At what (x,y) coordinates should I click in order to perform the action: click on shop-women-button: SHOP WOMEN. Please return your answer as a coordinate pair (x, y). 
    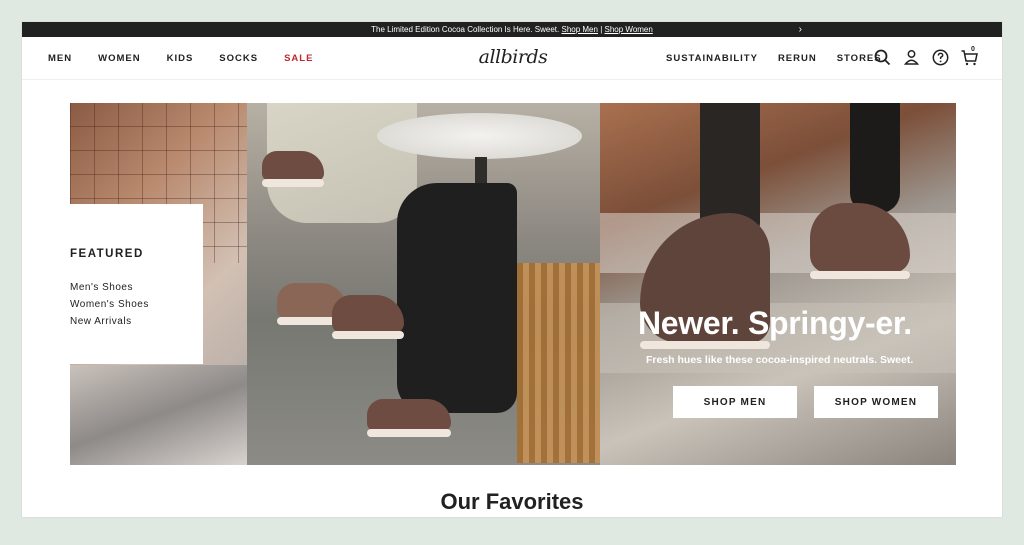
    Looking at the image, I should click on (876, 402).